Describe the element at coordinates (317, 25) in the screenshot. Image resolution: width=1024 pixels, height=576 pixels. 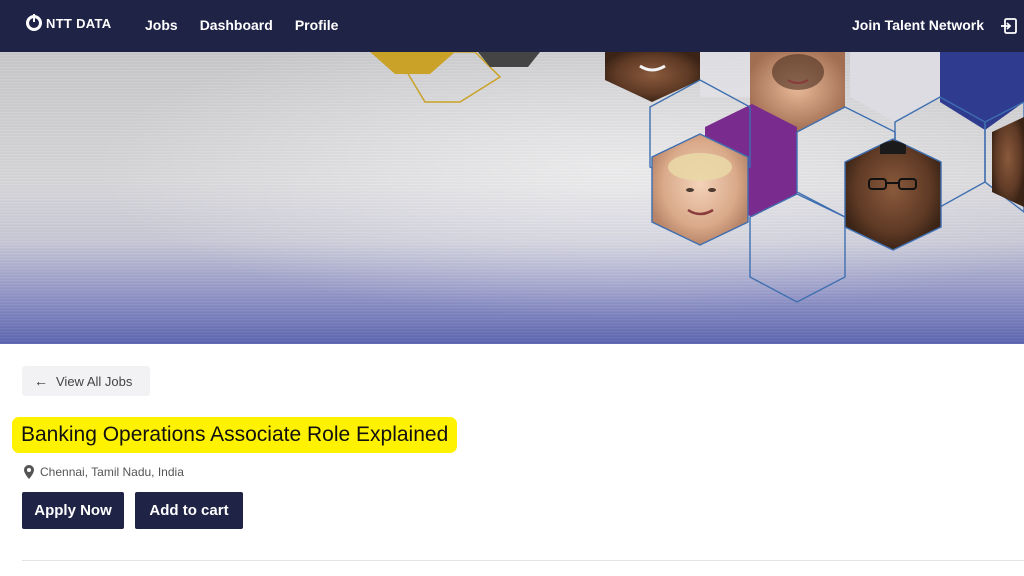
I see `nav-link-profile: Profile` at that location.